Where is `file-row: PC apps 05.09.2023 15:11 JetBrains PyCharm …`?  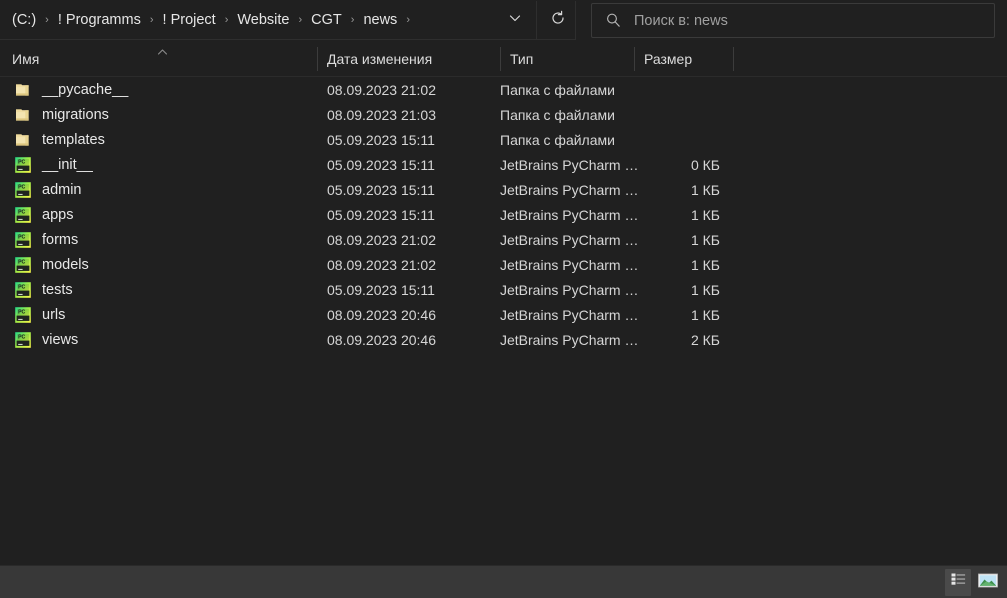
file-row: PC apps 05.09.2023 15:11 JetBrains PyCharm … is located at coordinates (503, 214).